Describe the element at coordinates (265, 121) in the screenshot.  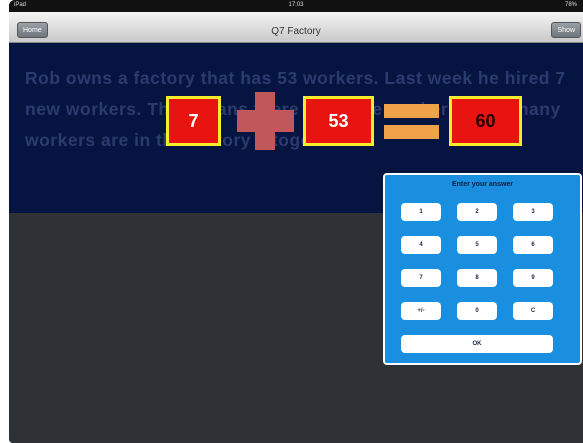
I see `plus-icon-stem` at that location.